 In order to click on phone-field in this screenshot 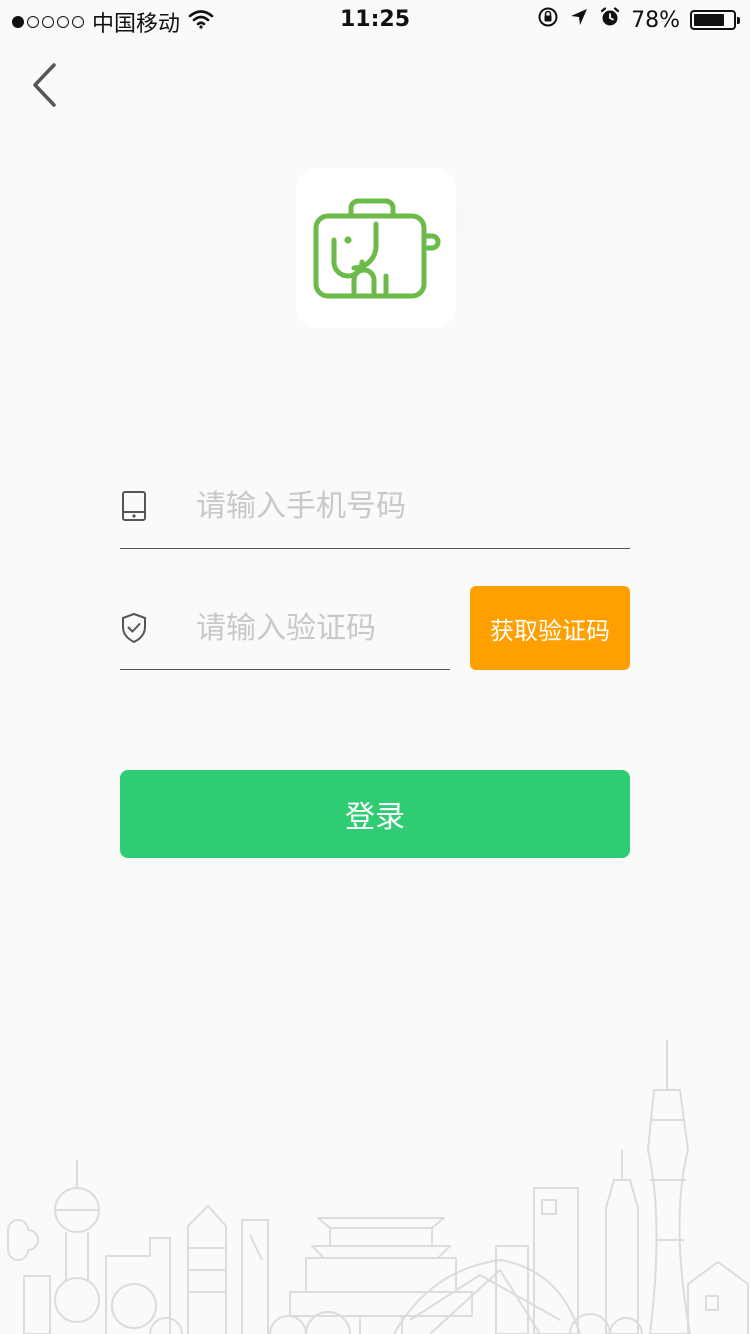, I will do `click(375, 509)`.